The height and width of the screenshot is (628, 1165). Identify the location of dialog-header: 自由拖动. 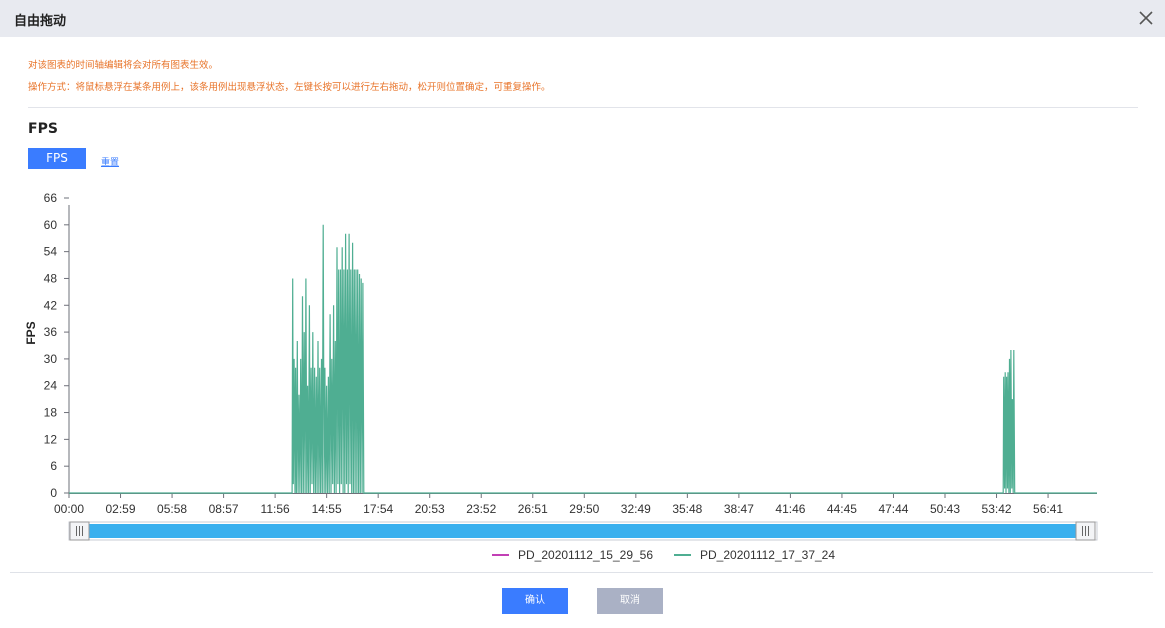
(582, 18).